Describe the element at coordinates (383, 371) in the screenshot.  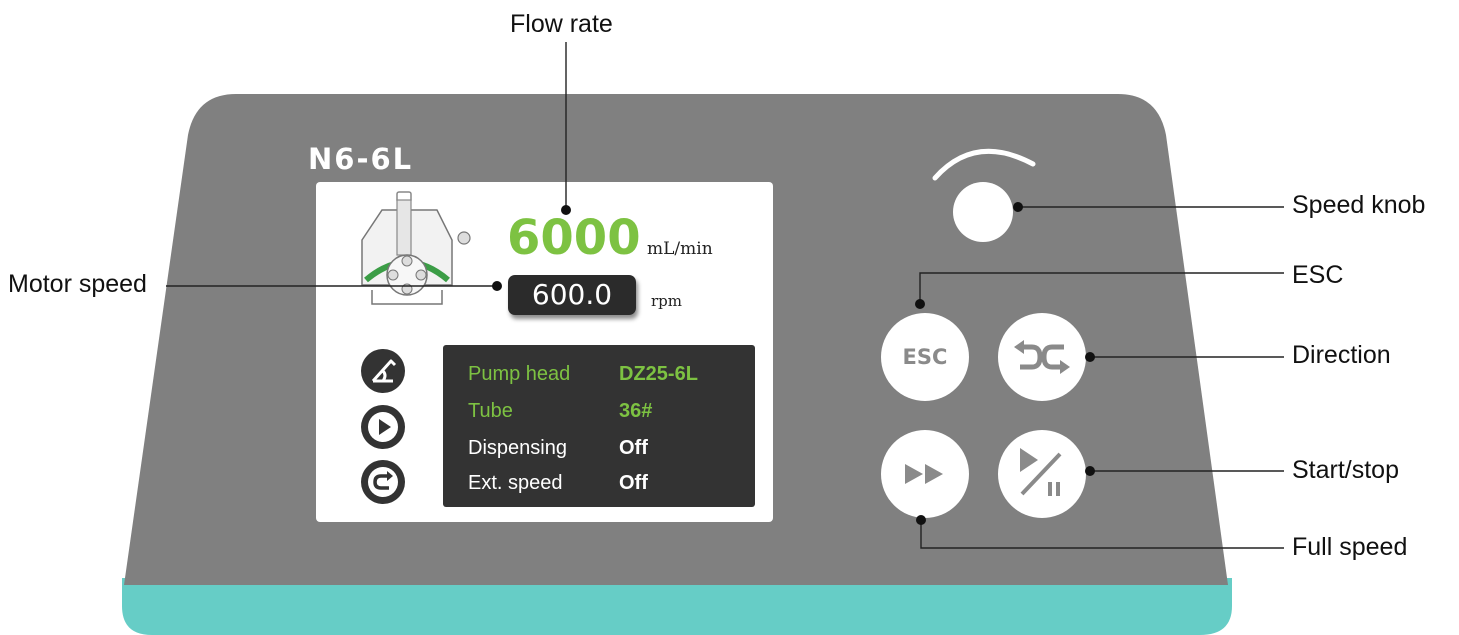
I see `calibration-icon` at that location.